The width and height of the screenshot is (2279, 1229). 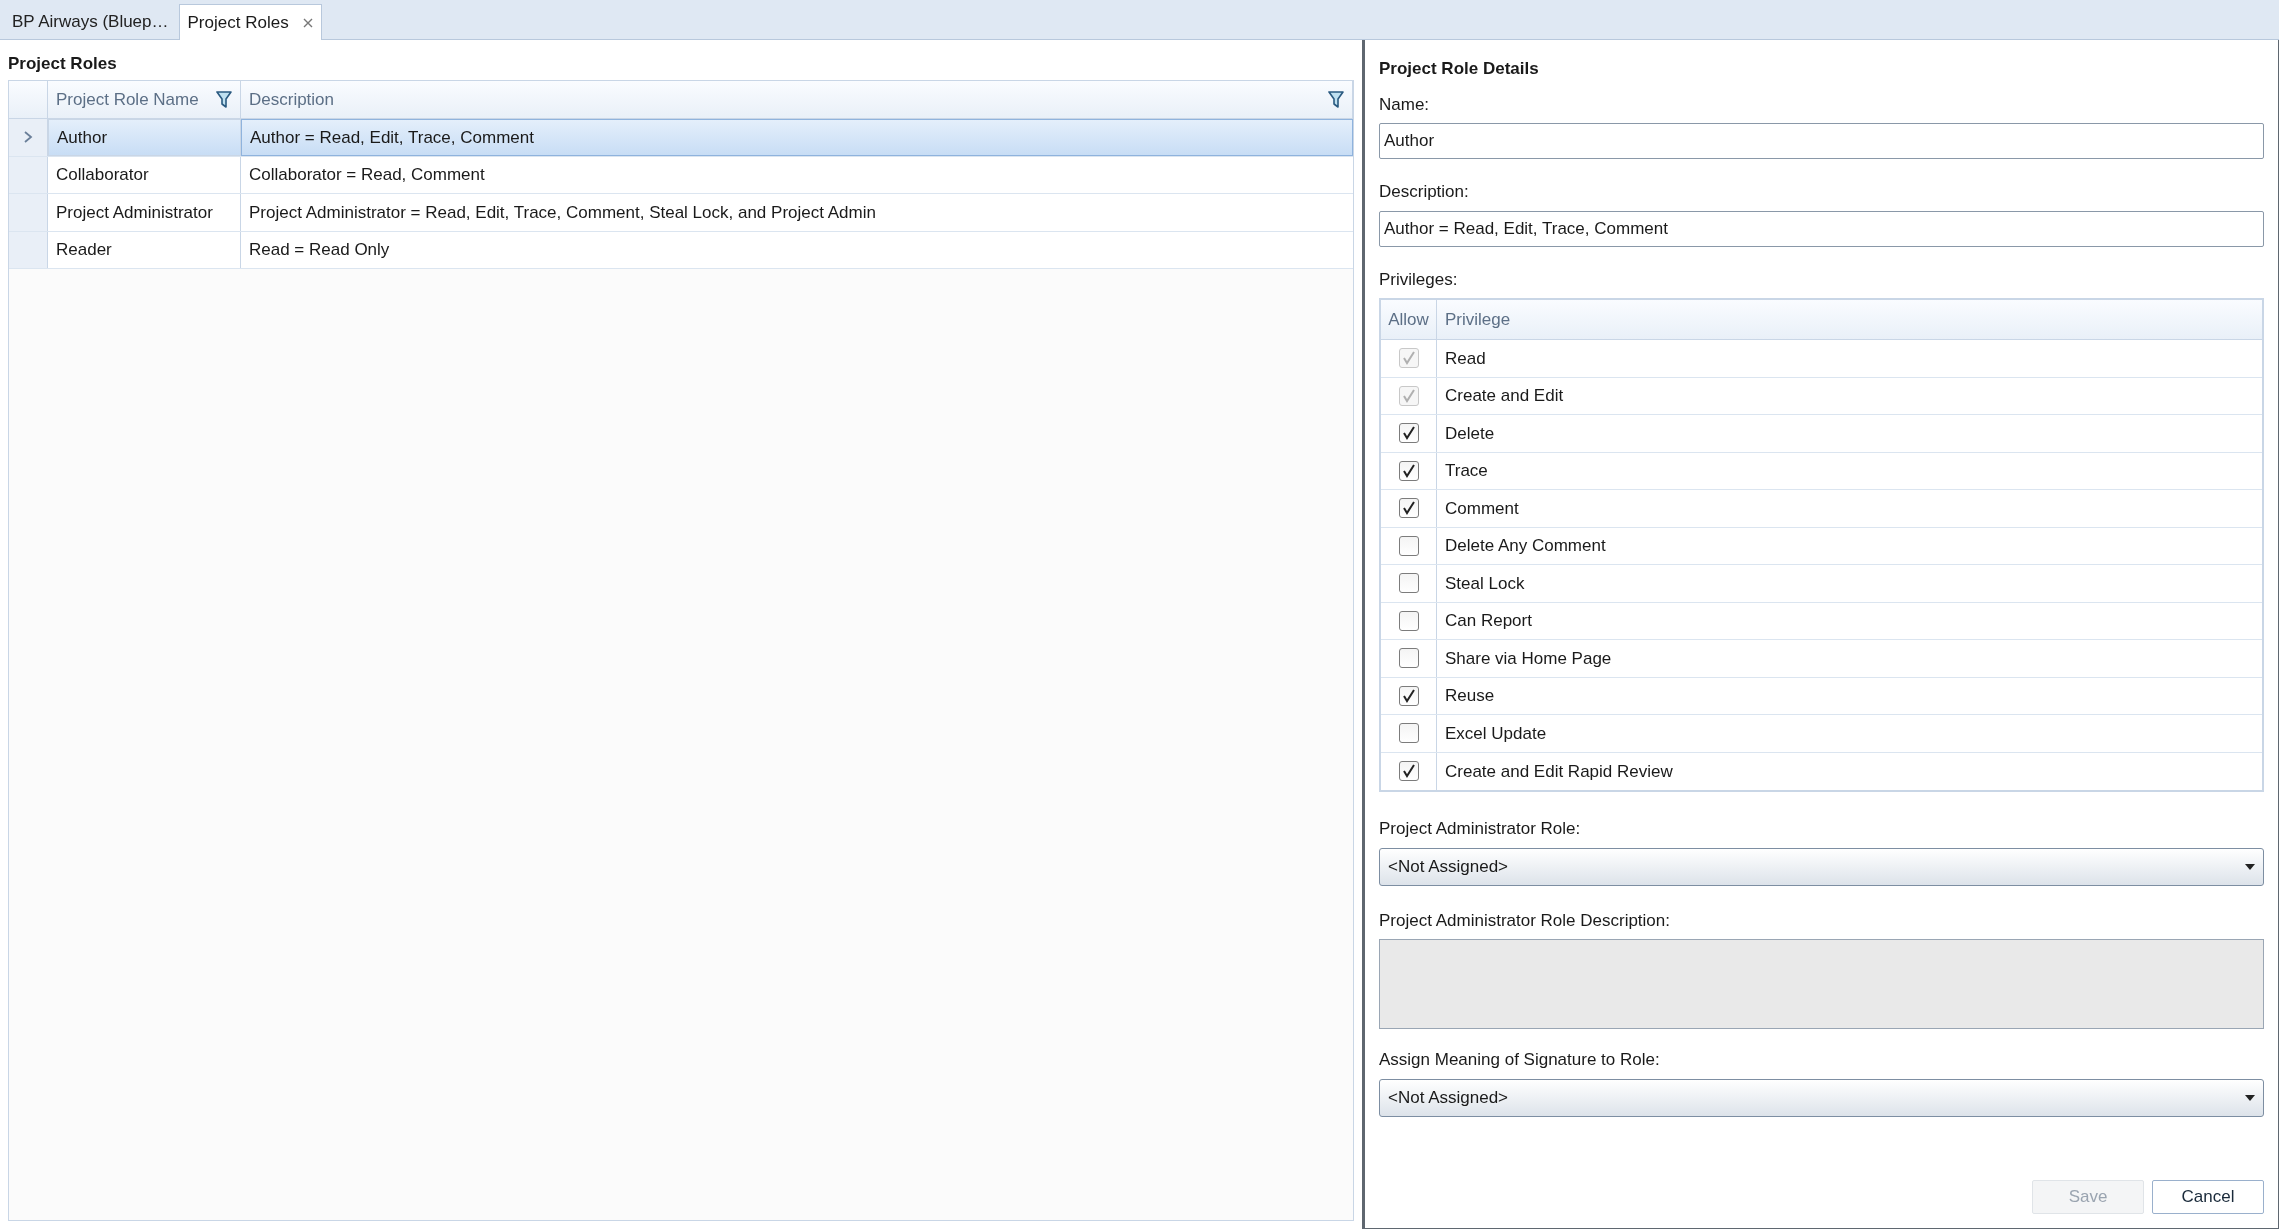 I want to click on button: Cancel, so click(x=2208, y=1197).